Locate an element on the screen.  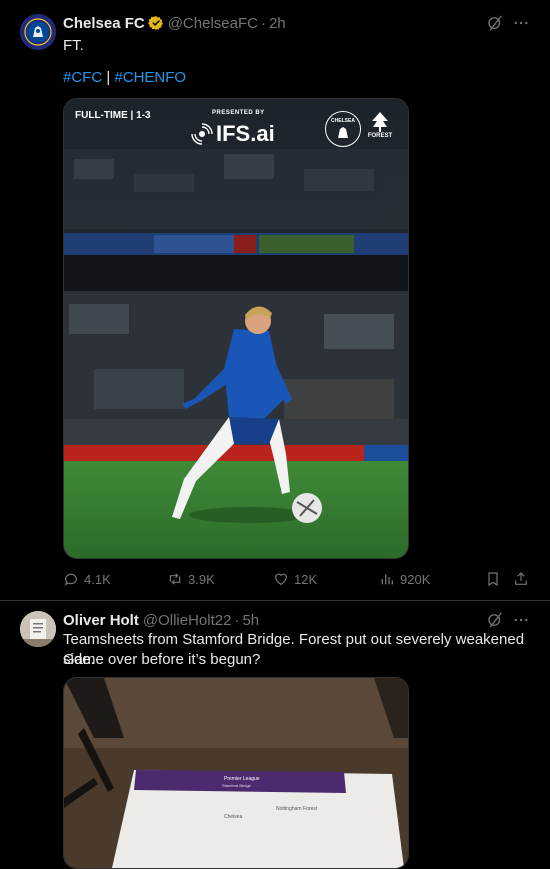
chelsea-crest-badge: CHELSEA is located at coordinates (343, 129).